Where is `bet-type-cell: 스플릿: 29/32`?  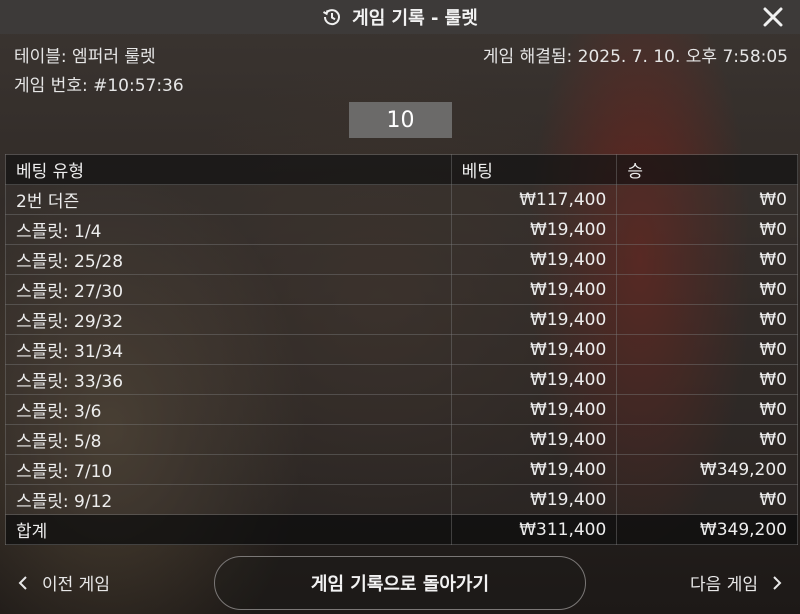
bet-type-cell: 스플릿: 29/32 is located at coordinates (228, 319).